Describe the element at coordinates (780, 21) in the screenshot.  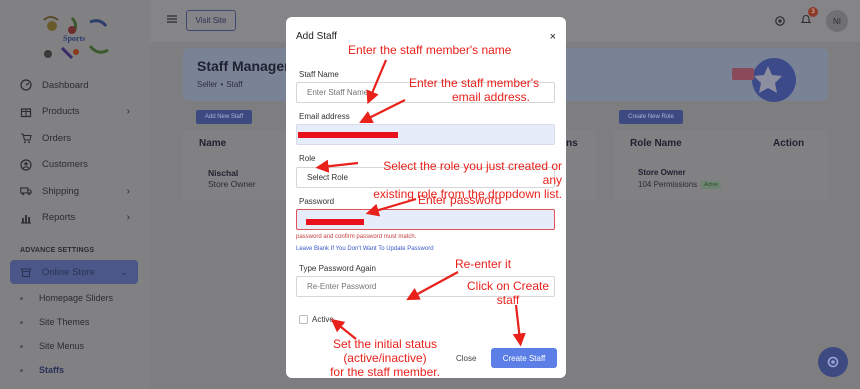
I see `settings-icon` at that location.